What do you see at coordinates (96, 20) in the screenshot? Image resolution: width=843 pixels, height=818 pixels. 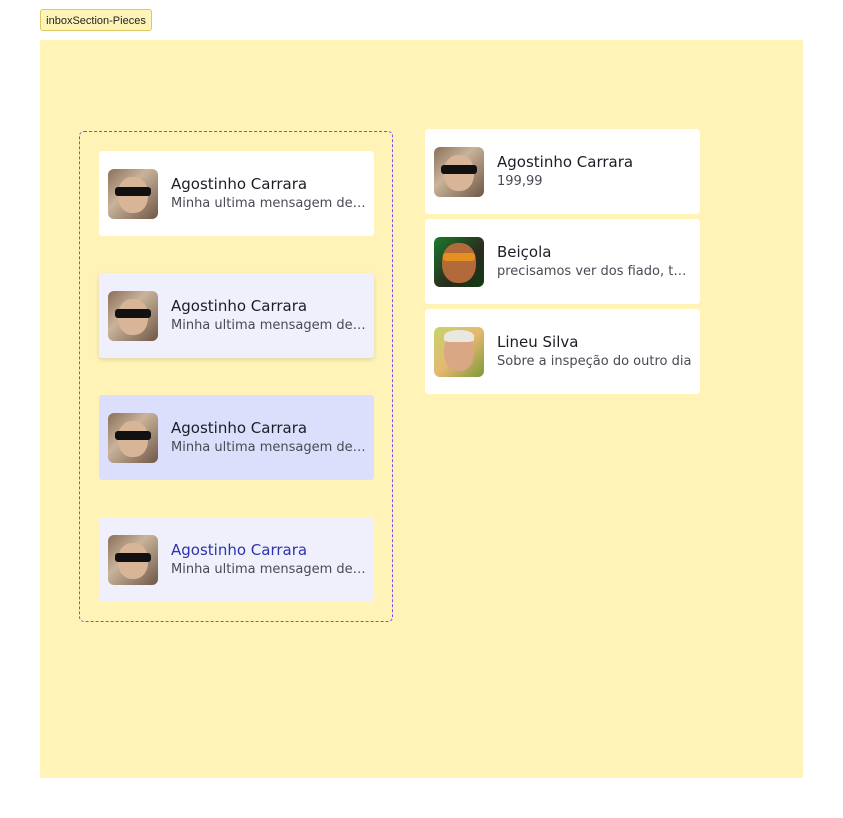 I see `frame-label: inboxSection-Pieces` at bounding box center [96, 20].